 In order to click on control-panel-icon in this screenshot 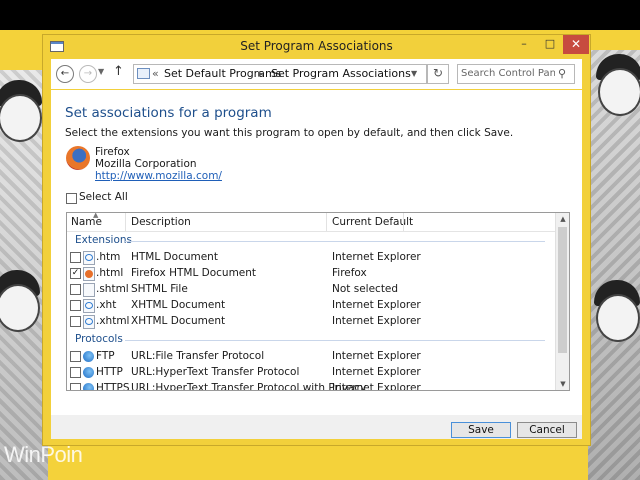, I will do `click(143, 73)`.